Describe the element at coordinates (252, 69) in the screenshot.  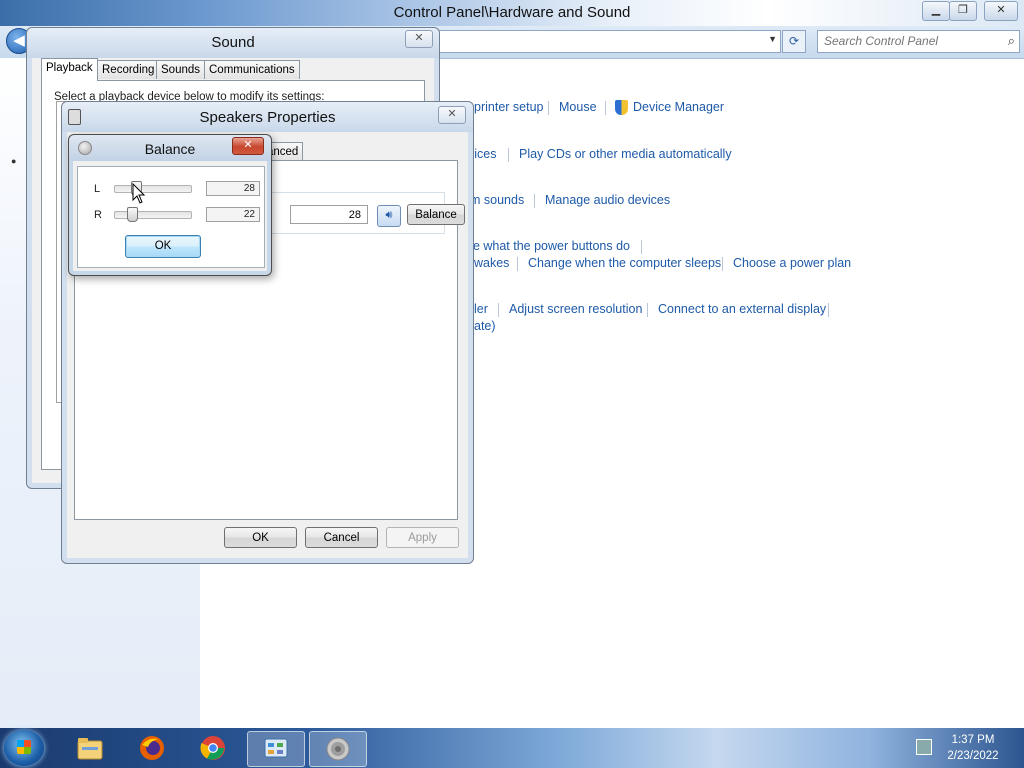
I see `tab-communications: Communications` at that location.